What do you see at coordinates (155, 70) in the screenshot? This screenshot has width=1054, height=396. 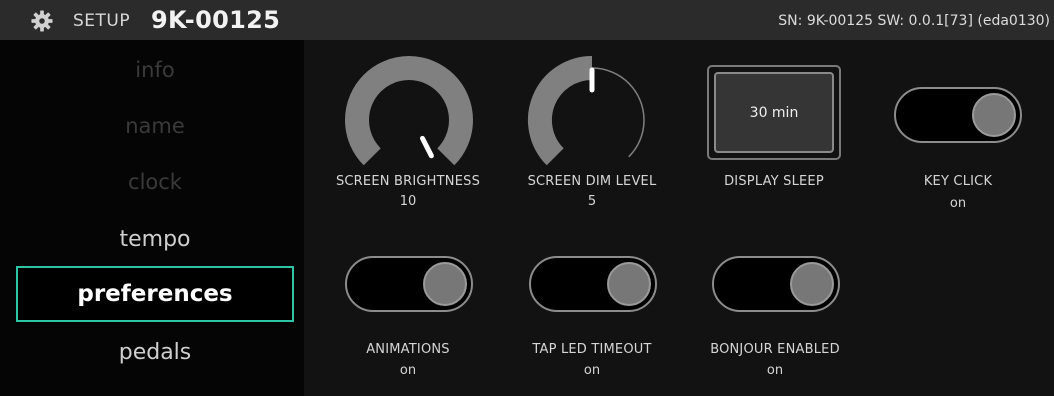 I see `sidebar-item-info: info` at bounding box center [155, 70].